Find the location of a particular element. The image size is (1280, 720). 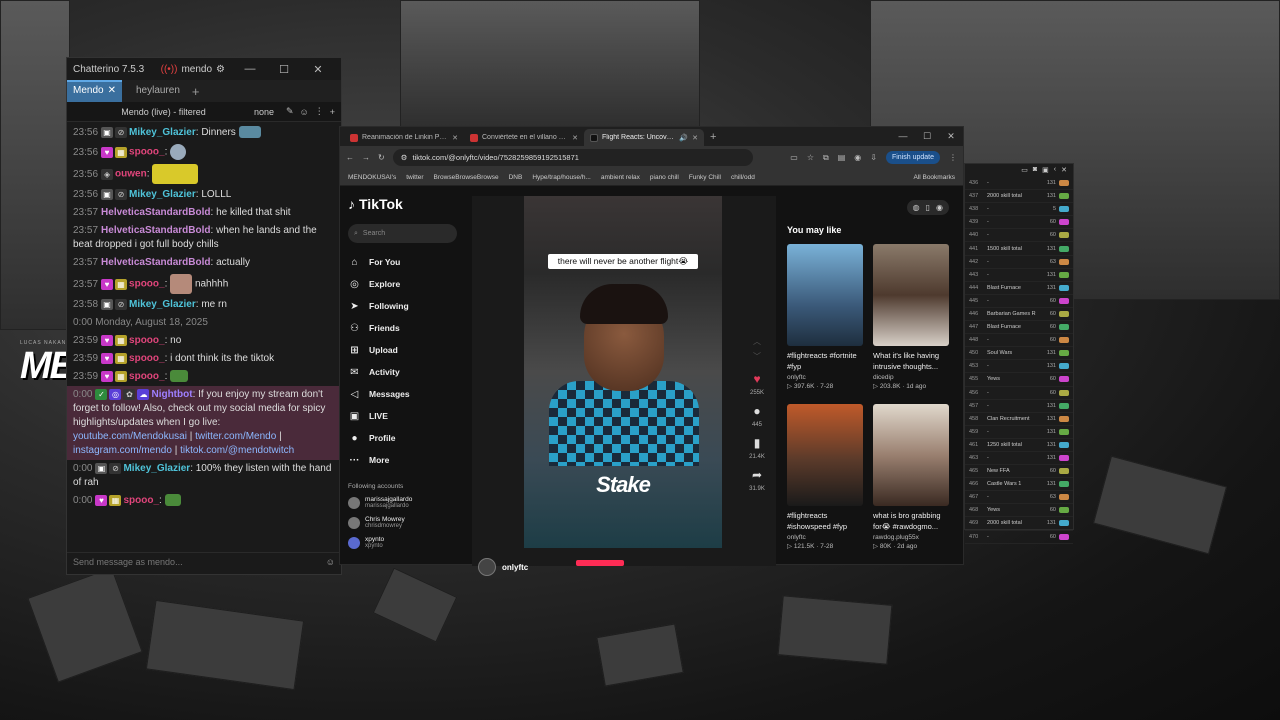

world-row: 443 - 131 is located at coordinates (1019, 275).